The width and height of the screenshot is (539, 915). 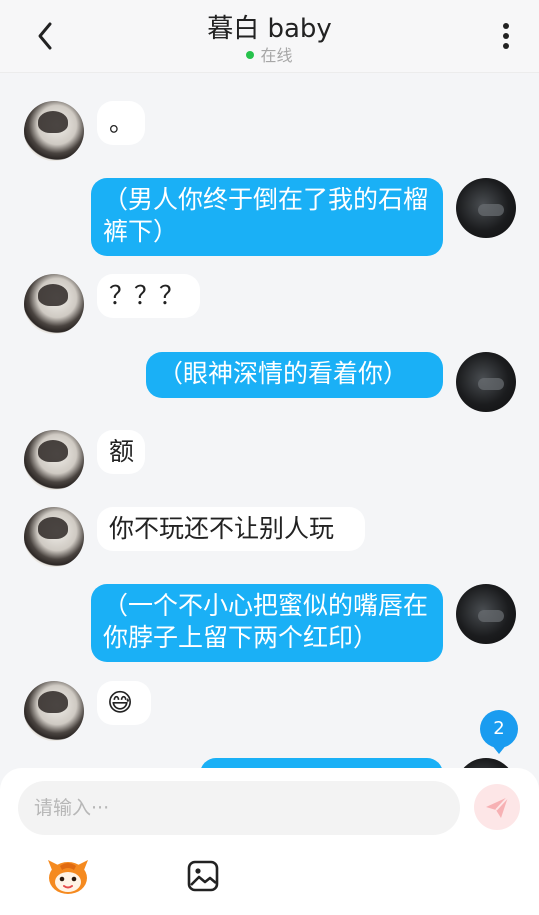 What do you see at coordinates (269, 29) in the screenshot?
I see `contact-name: 暮白 baby` at bounding box center [269, 29].